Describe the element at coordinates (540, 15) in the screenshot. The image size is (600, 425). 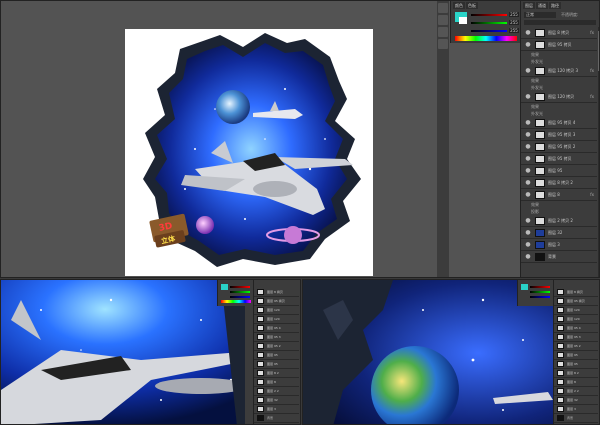
I see `blend-mode-select: 正常` at that location.